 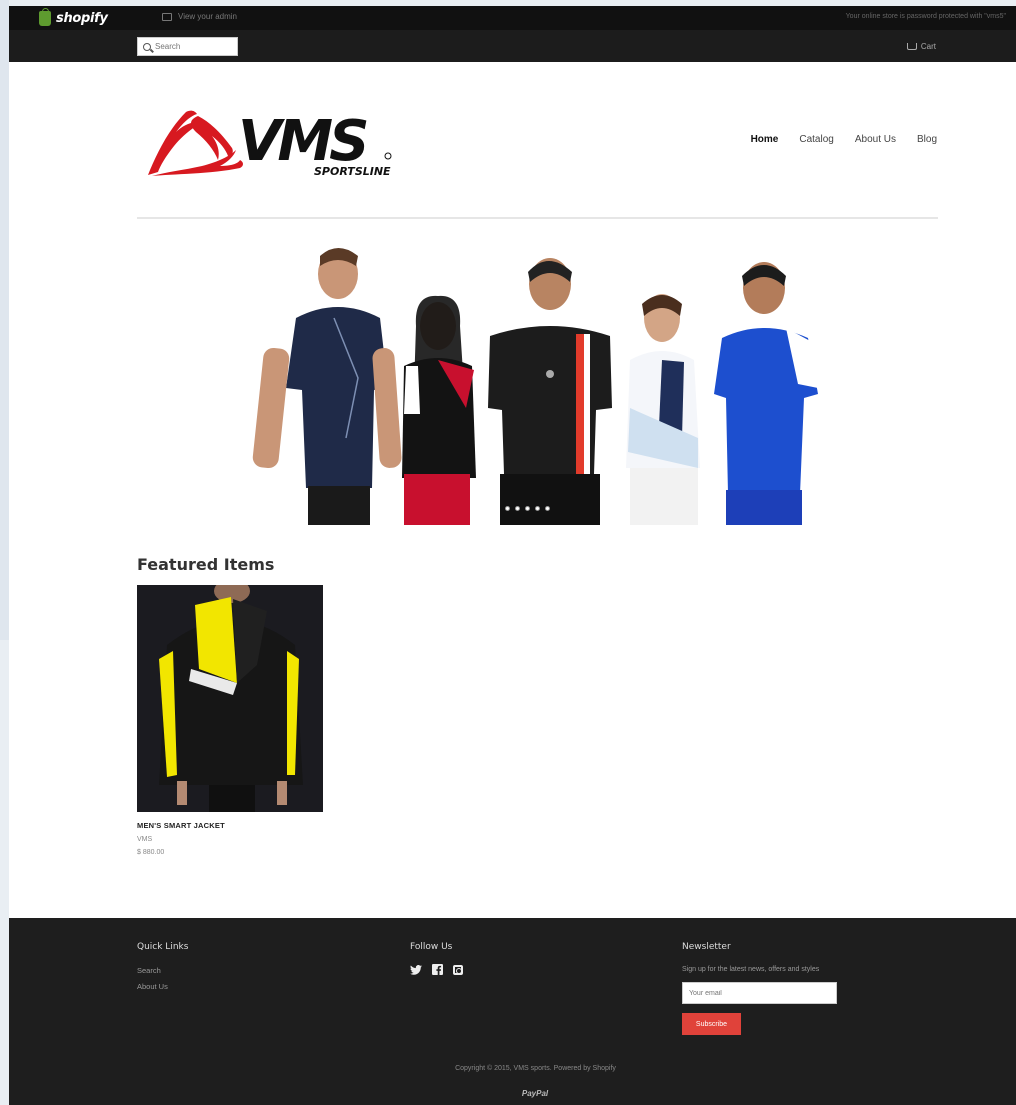 I want to click on cart-label: Cart, so click(x=928, y=46).